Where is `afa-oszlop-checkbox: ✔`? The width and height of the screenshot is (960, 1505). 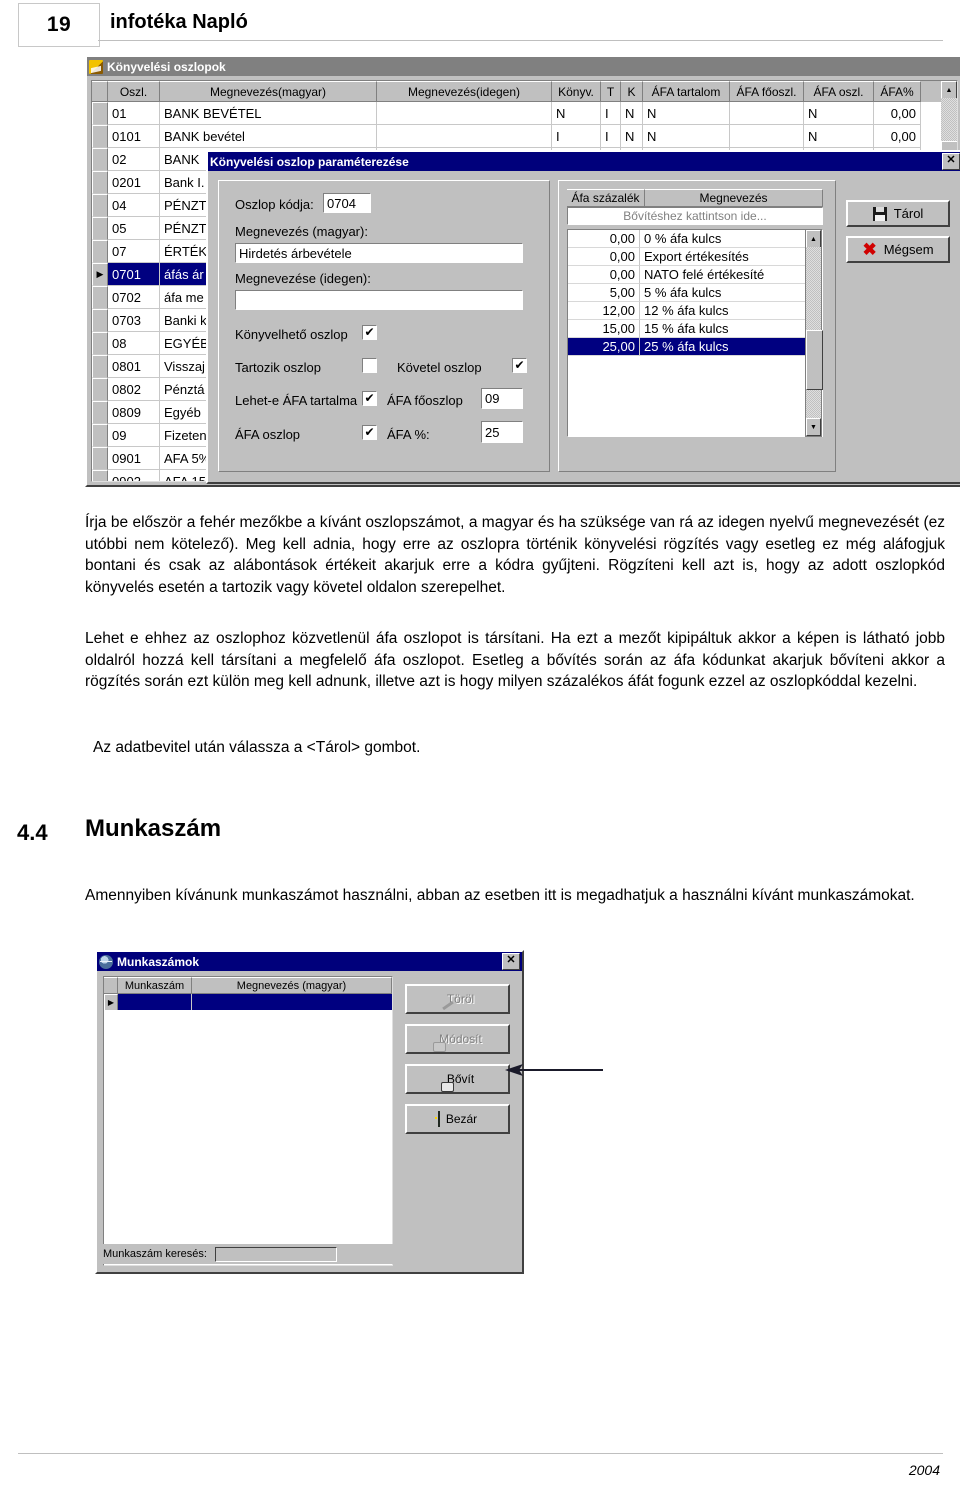 afa-oszlop-checkbox: ✔ is located at coordinates (369, 432).